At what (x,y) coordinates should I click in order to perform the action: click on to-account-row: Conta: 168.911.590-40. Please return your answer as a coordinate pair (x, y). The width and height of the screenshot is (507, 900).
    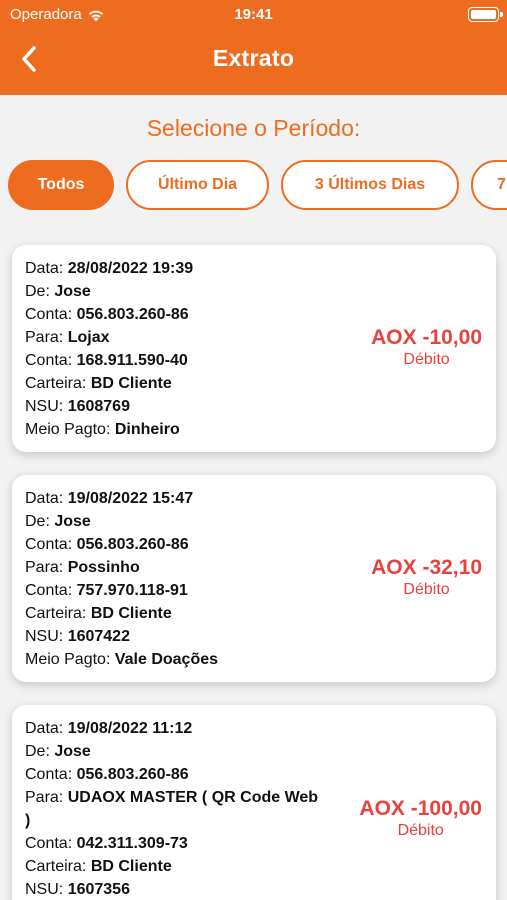
    Looking at the image, I should click on (106, 360).